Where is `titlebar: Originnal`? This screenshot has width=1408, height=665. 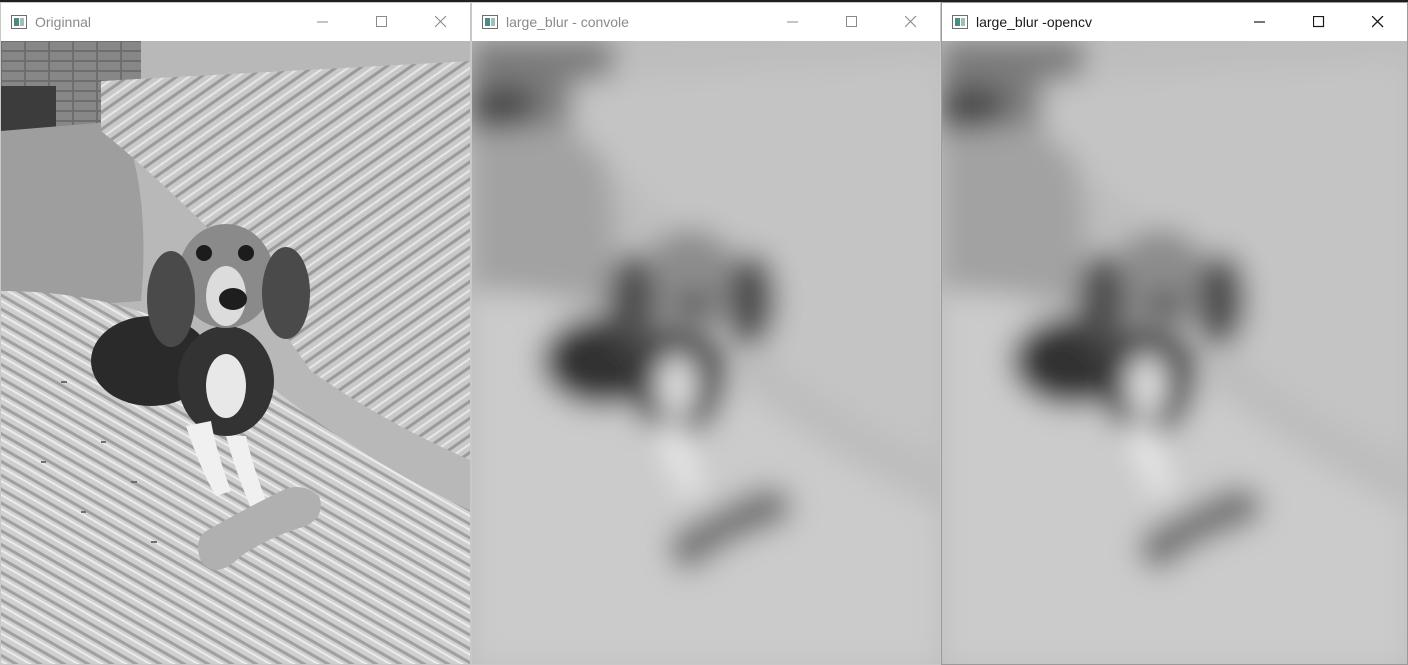
titlebar: Originnal is located at coordinates (235, 22).